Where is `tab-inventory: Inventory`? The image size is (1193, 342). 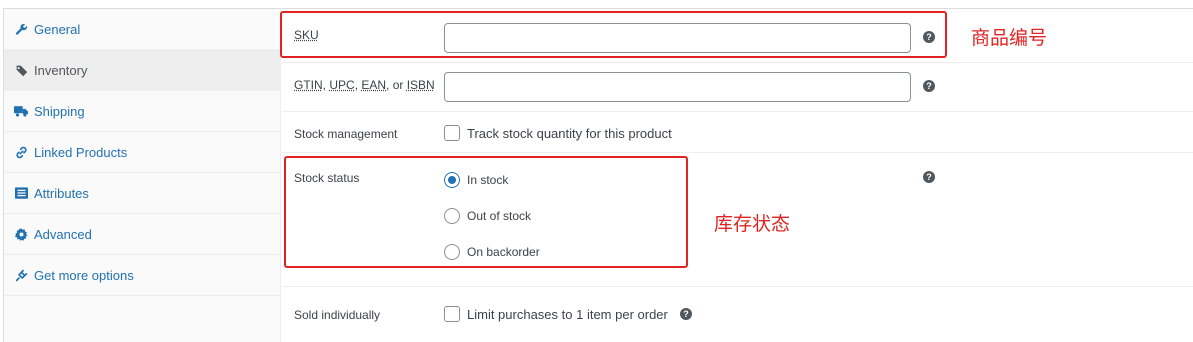 tab-inventory: Inventory is located at coordinates (142, 70).